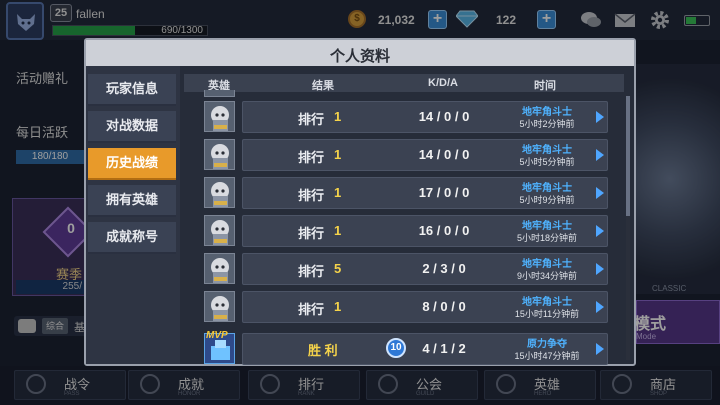 This screenshot has width=720, height=405. Describe the element at coordinates (444, 306) in the screenshot. I see `match-kda: 8 / 0 / 0` at that location.